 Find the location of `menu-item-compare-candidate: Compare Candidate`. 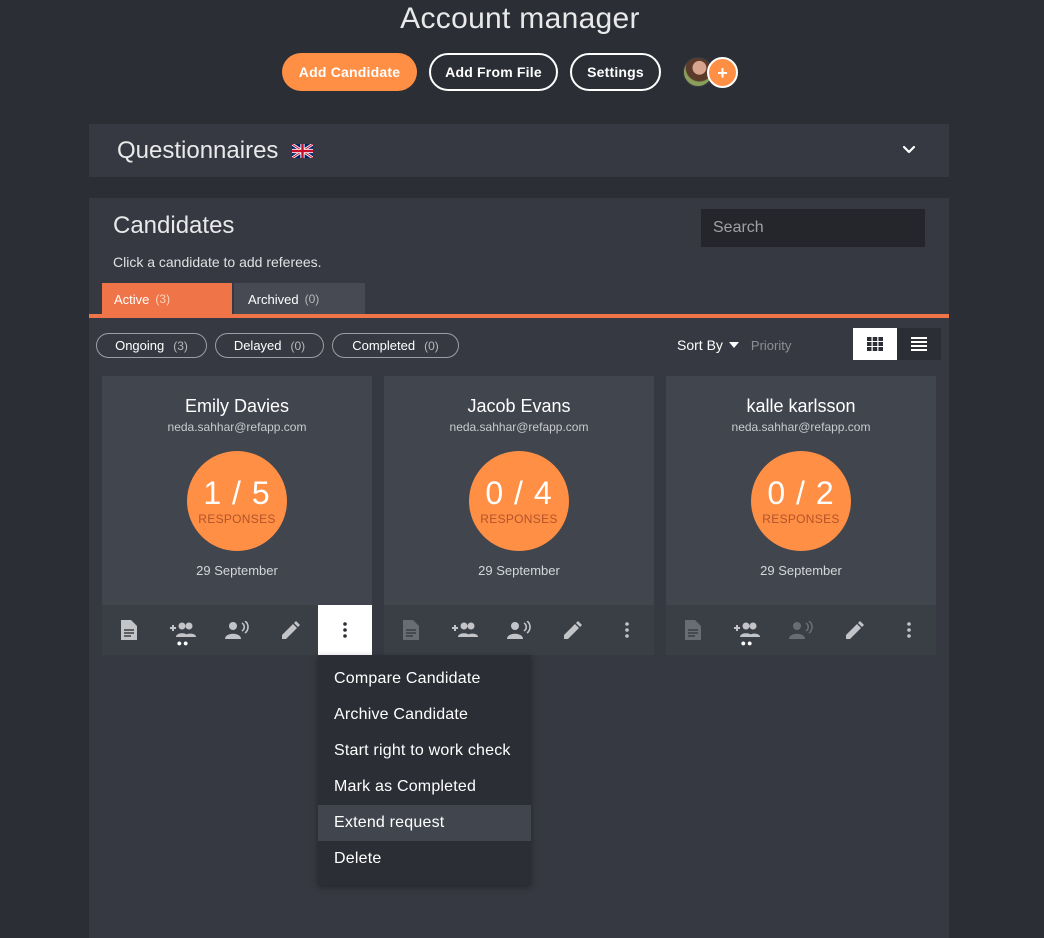

menu-item-compare-candidate: Compare Candidate is located at coordinates (424, 679).